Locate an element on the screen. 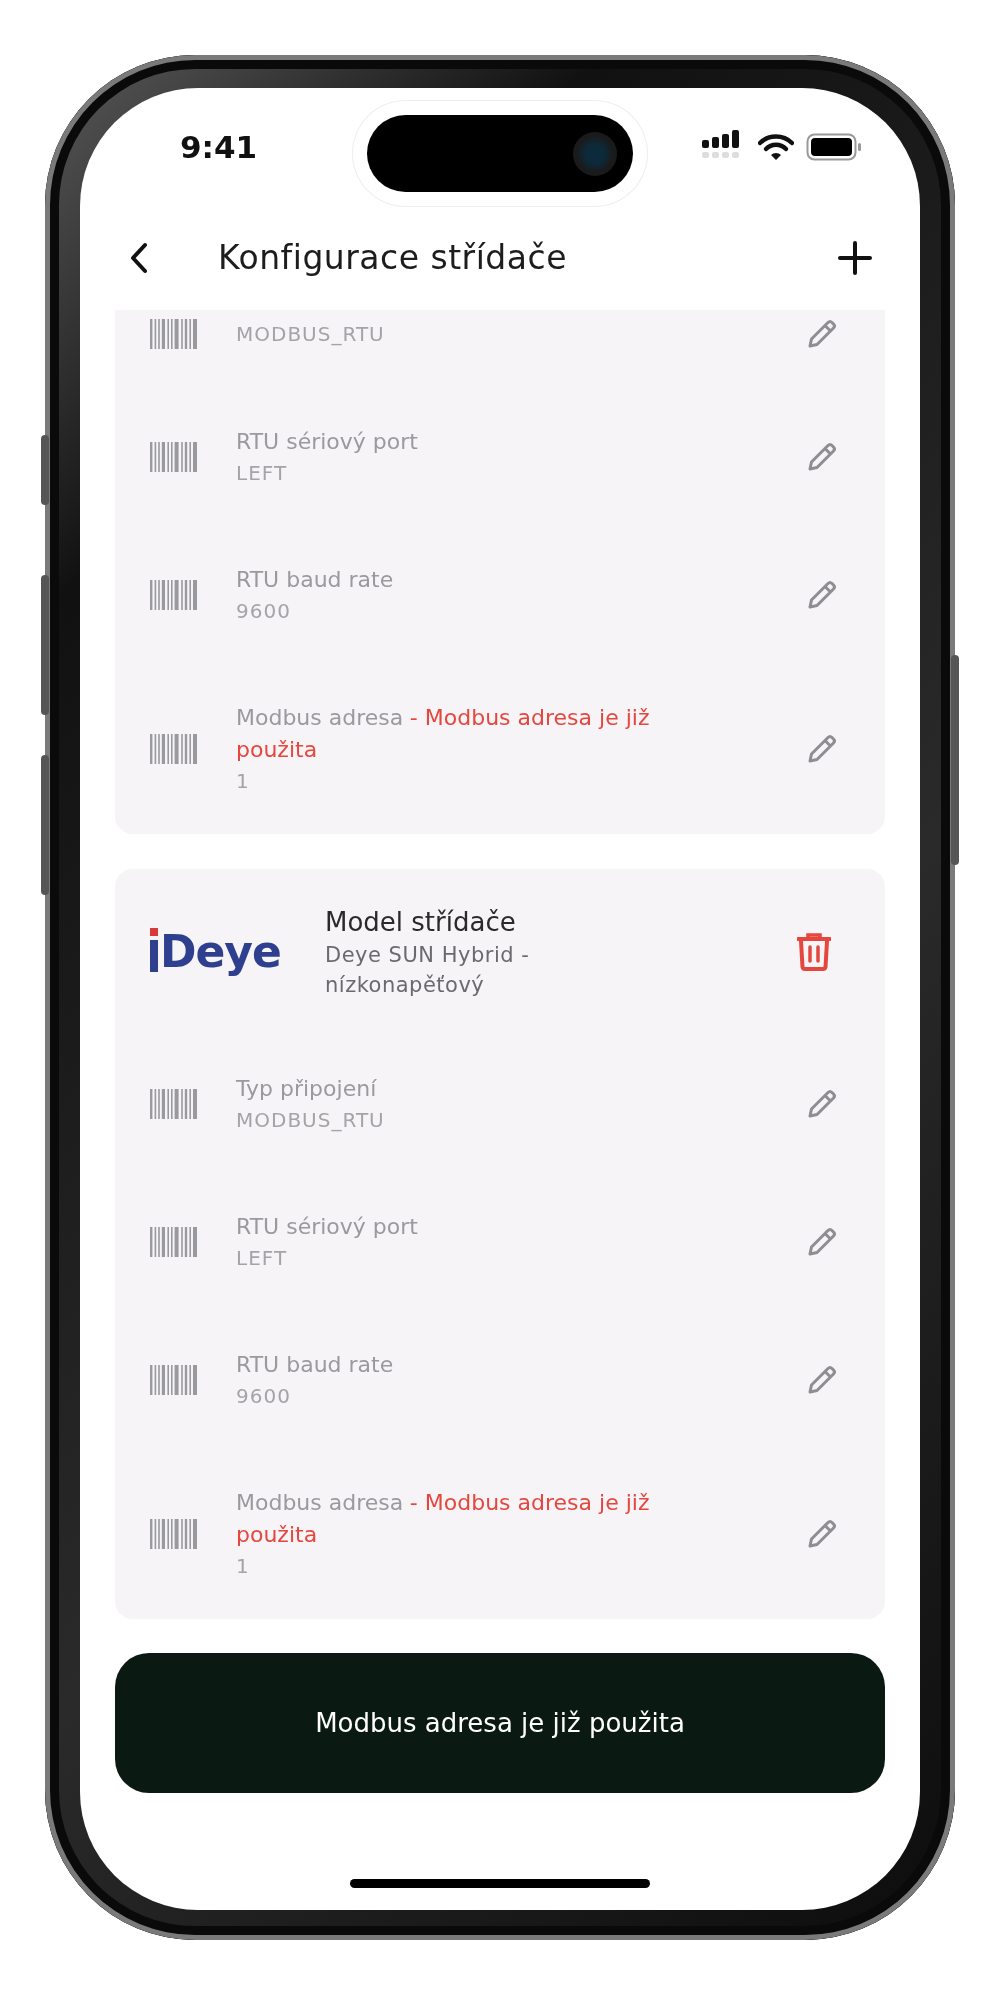  page-title: Konfigurace střídače is located at coordinates (393, 257).